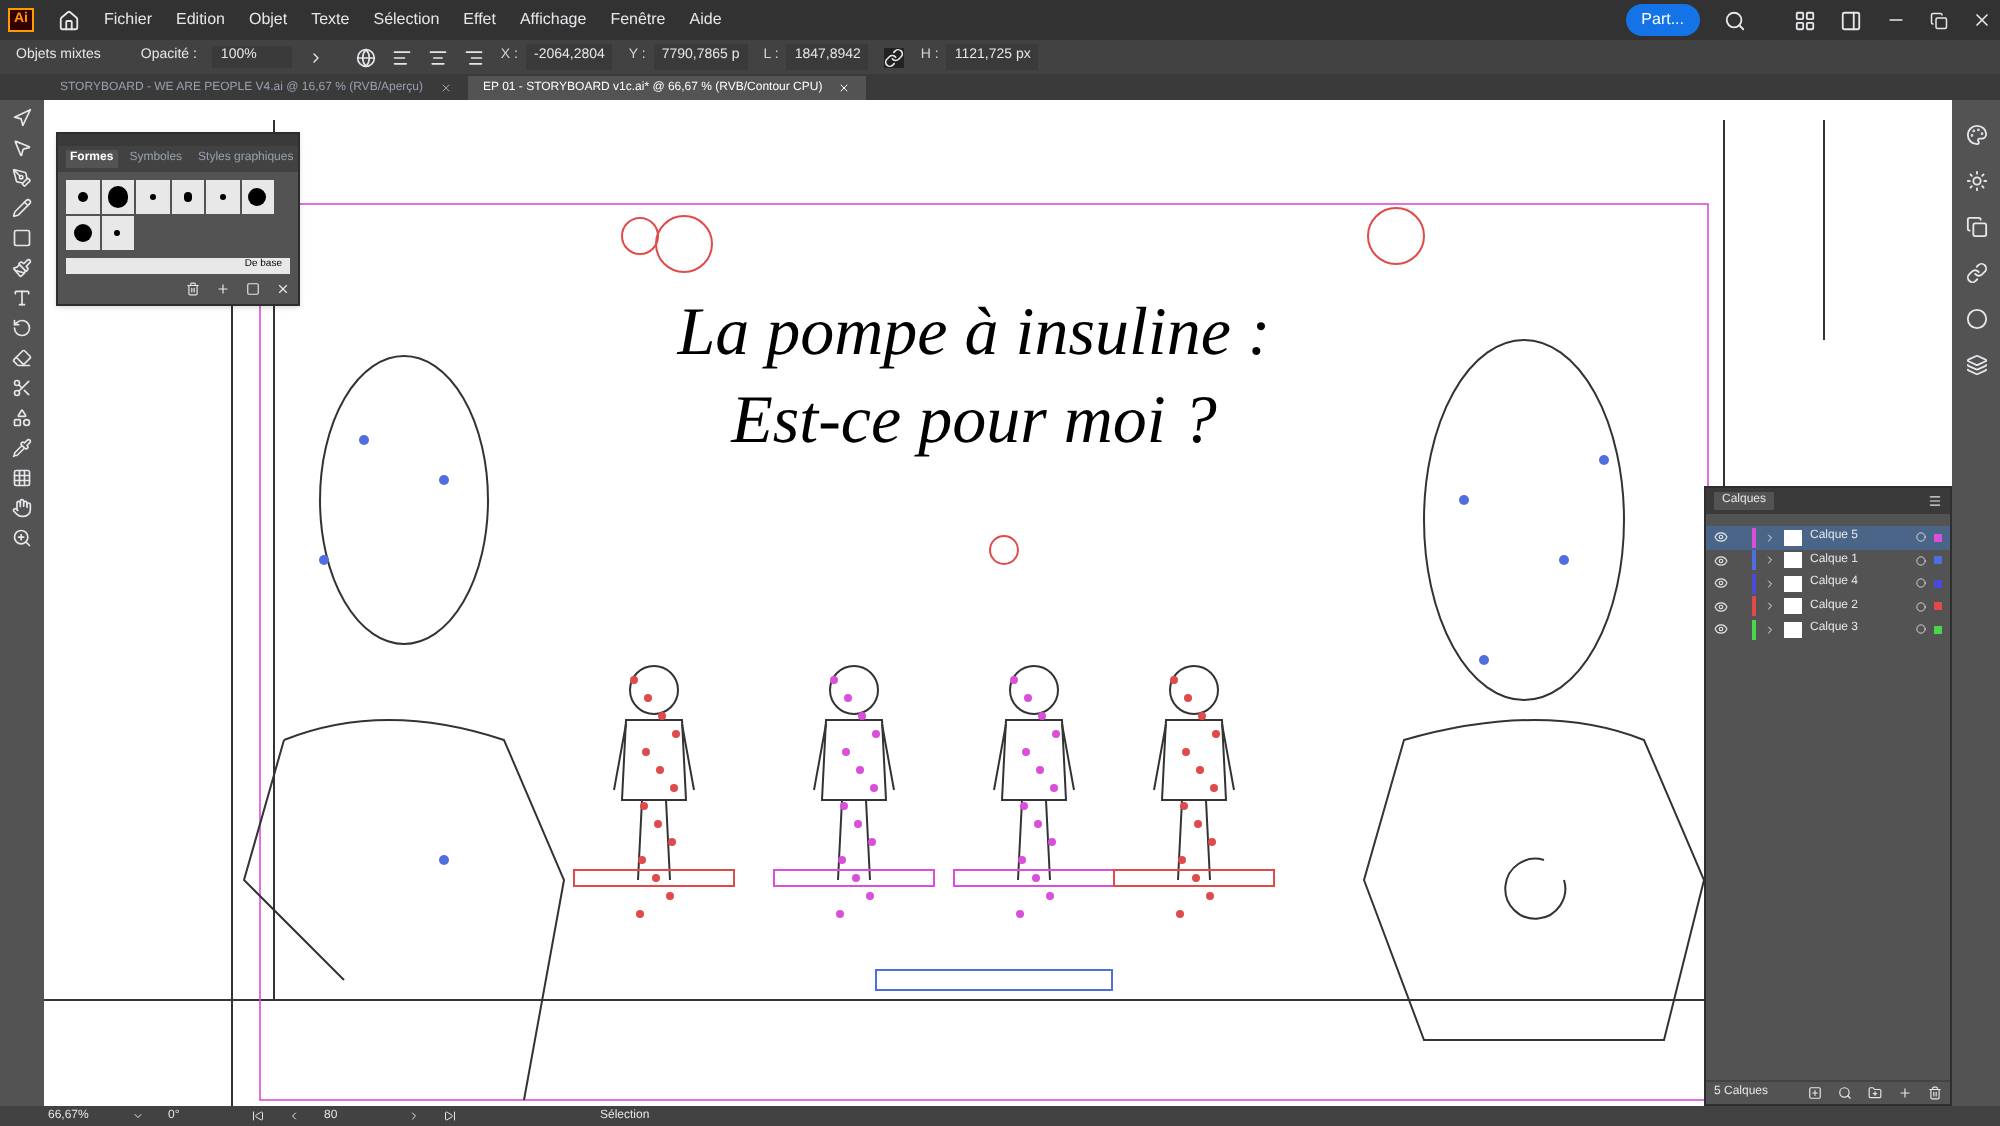 This screenshot has width=2000, height=1126. Describe the element at coordinates (894, 57) in the screenshot. I see `constrain-link-icon` at that location.